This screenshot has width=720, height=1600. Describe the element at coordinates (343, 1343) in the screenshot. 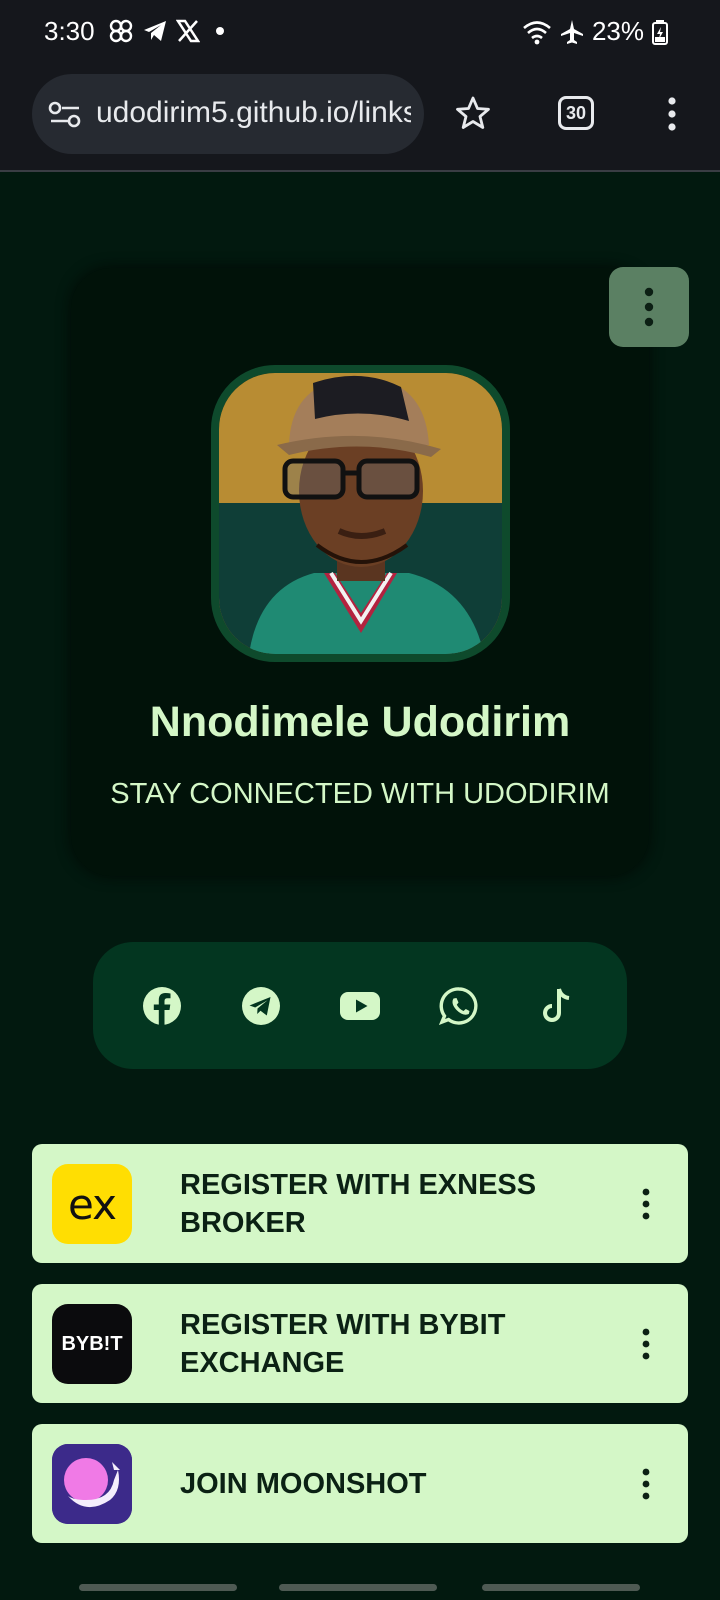

I see `link-label: REGISTER WITH BYBIT EXCHANGE` at that location.